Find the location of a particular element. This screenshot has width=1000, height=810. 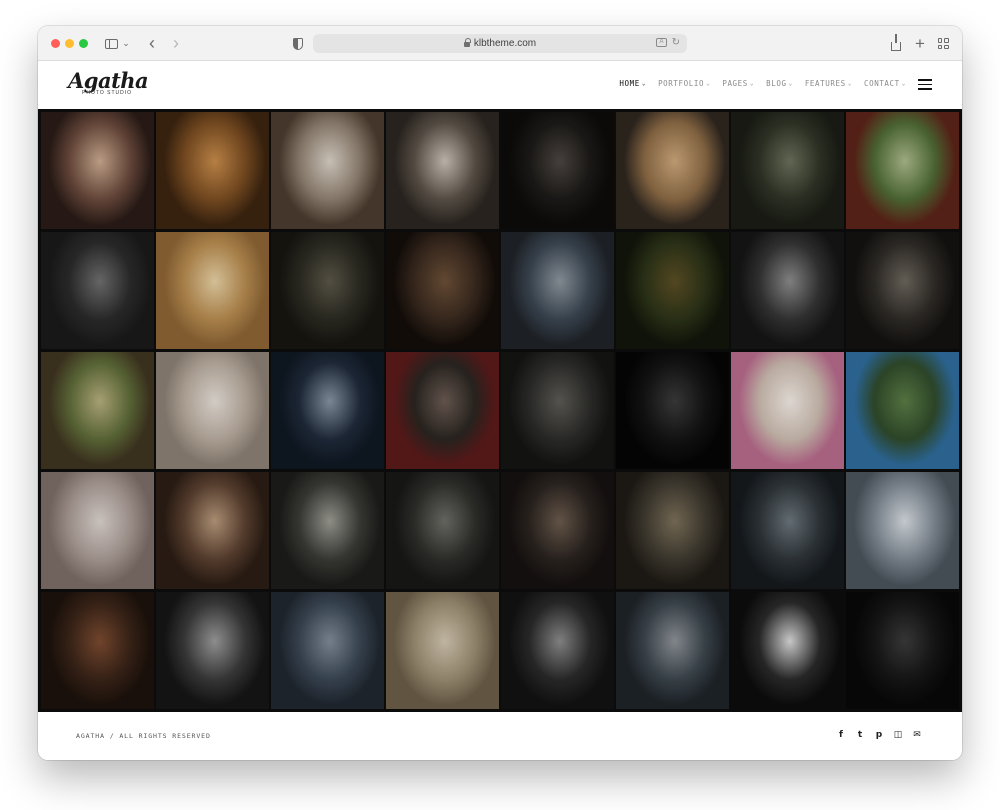

plus-icon: + is located at coordinates (920, 43).